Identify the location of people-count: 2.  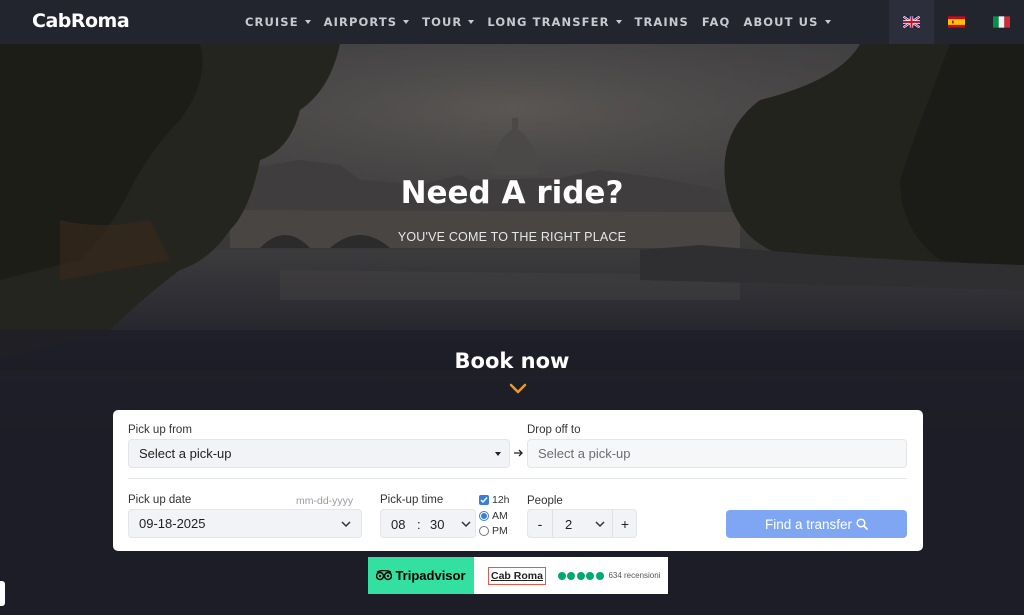
(568, 524).